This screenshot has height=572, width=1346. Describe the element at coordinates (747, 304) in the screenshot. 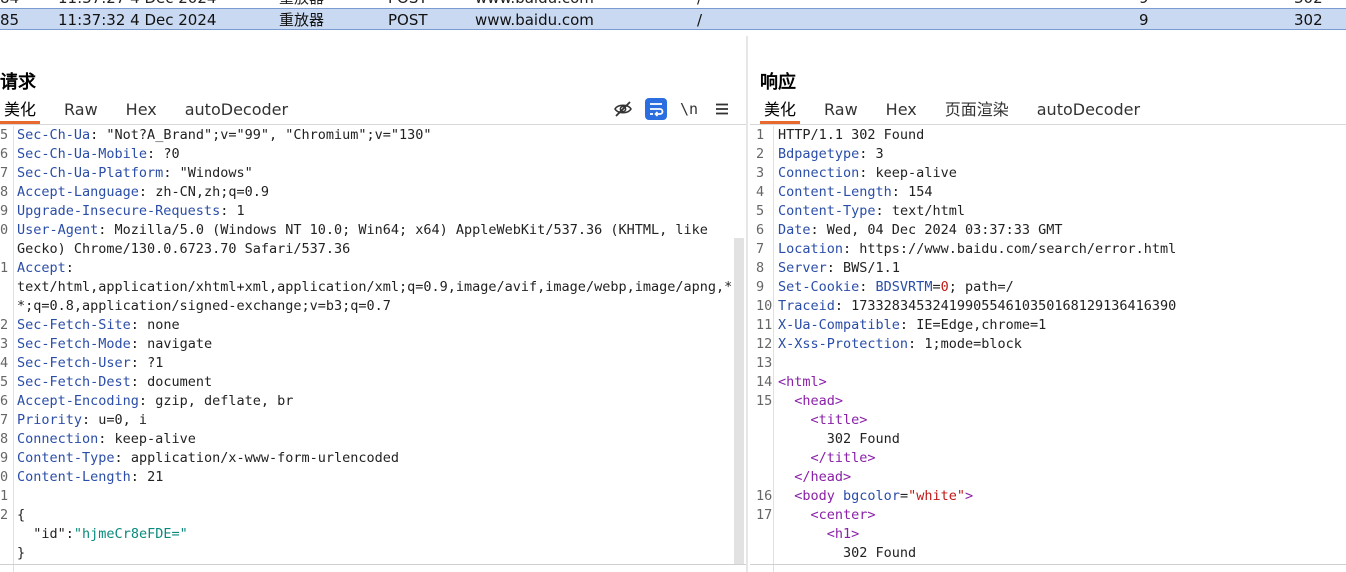

I see `pane-divider` at that location.